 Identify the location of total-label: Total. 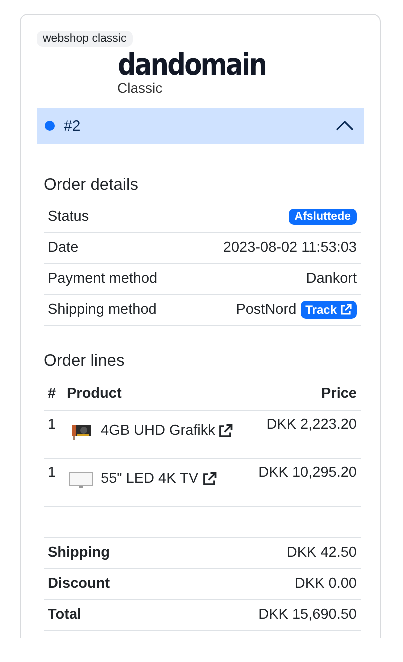
(65, 615).